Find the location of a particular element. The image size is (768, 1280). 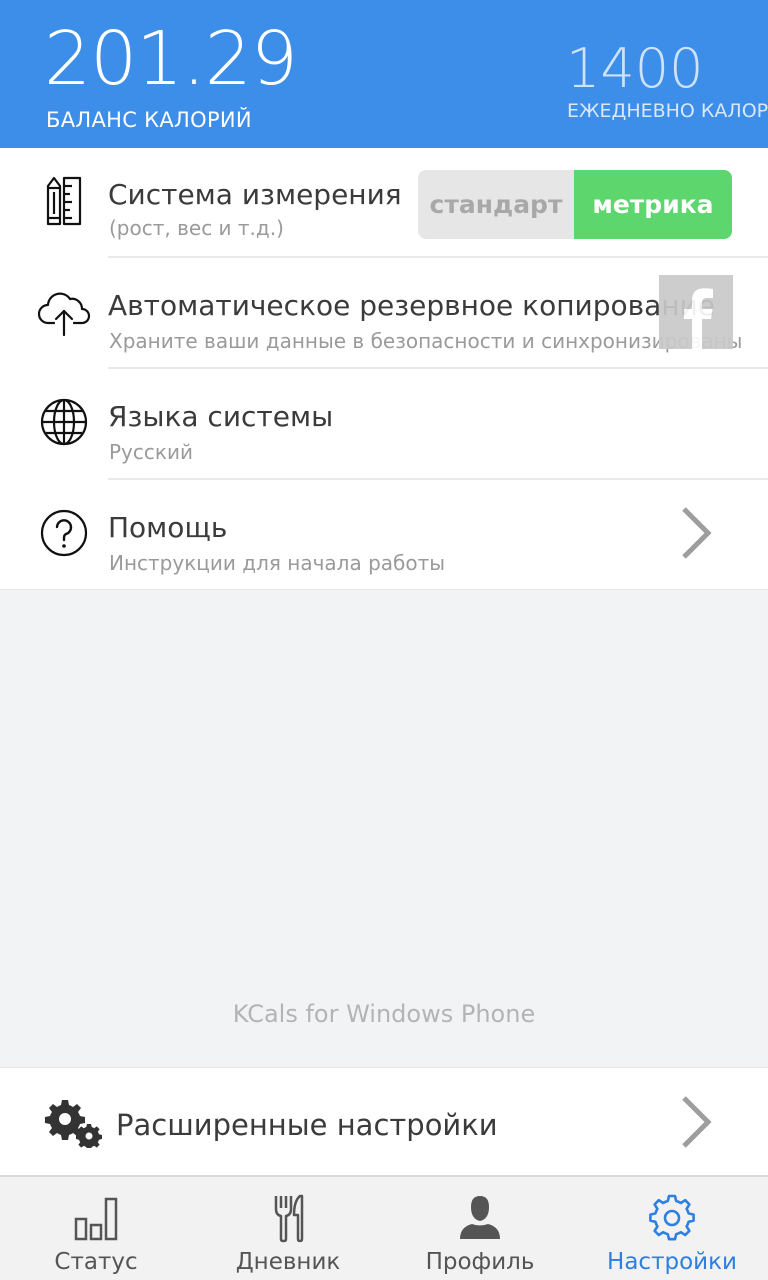

help-title: Помощь is located at coordinates (168, 527).